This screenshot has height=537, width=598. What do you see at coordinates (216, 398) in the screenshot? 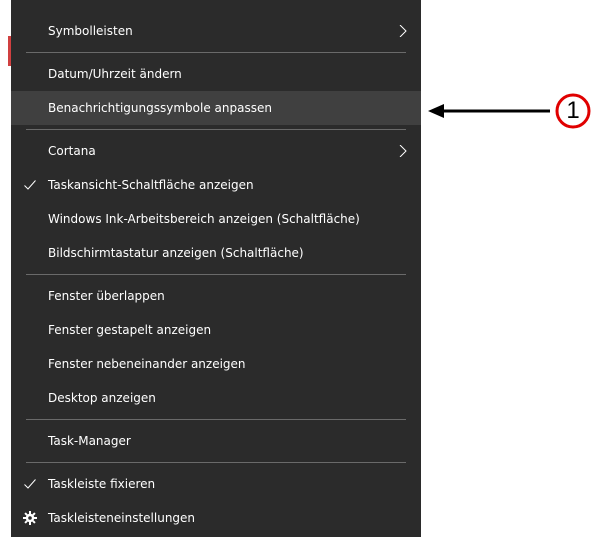
I see `menu-item-desktop-anzeigen: Desktop anzeigen` at bounding box center [216, 398].